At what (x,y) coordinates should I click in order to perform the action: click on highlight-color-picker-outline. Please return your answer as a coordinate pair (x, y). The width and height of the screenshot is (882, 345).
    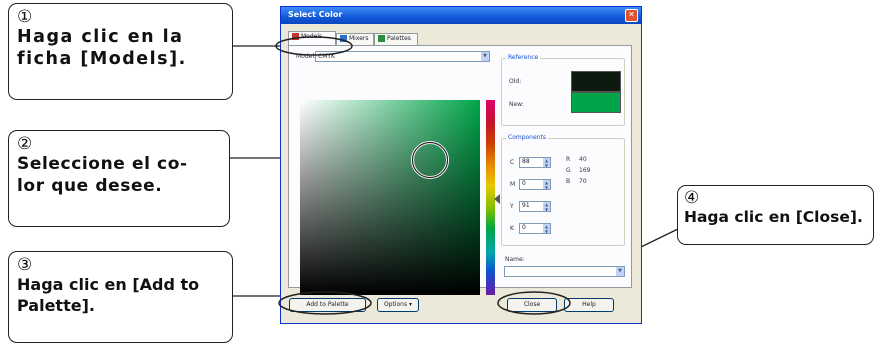
    Looking at the image, I should click on (430, 160).